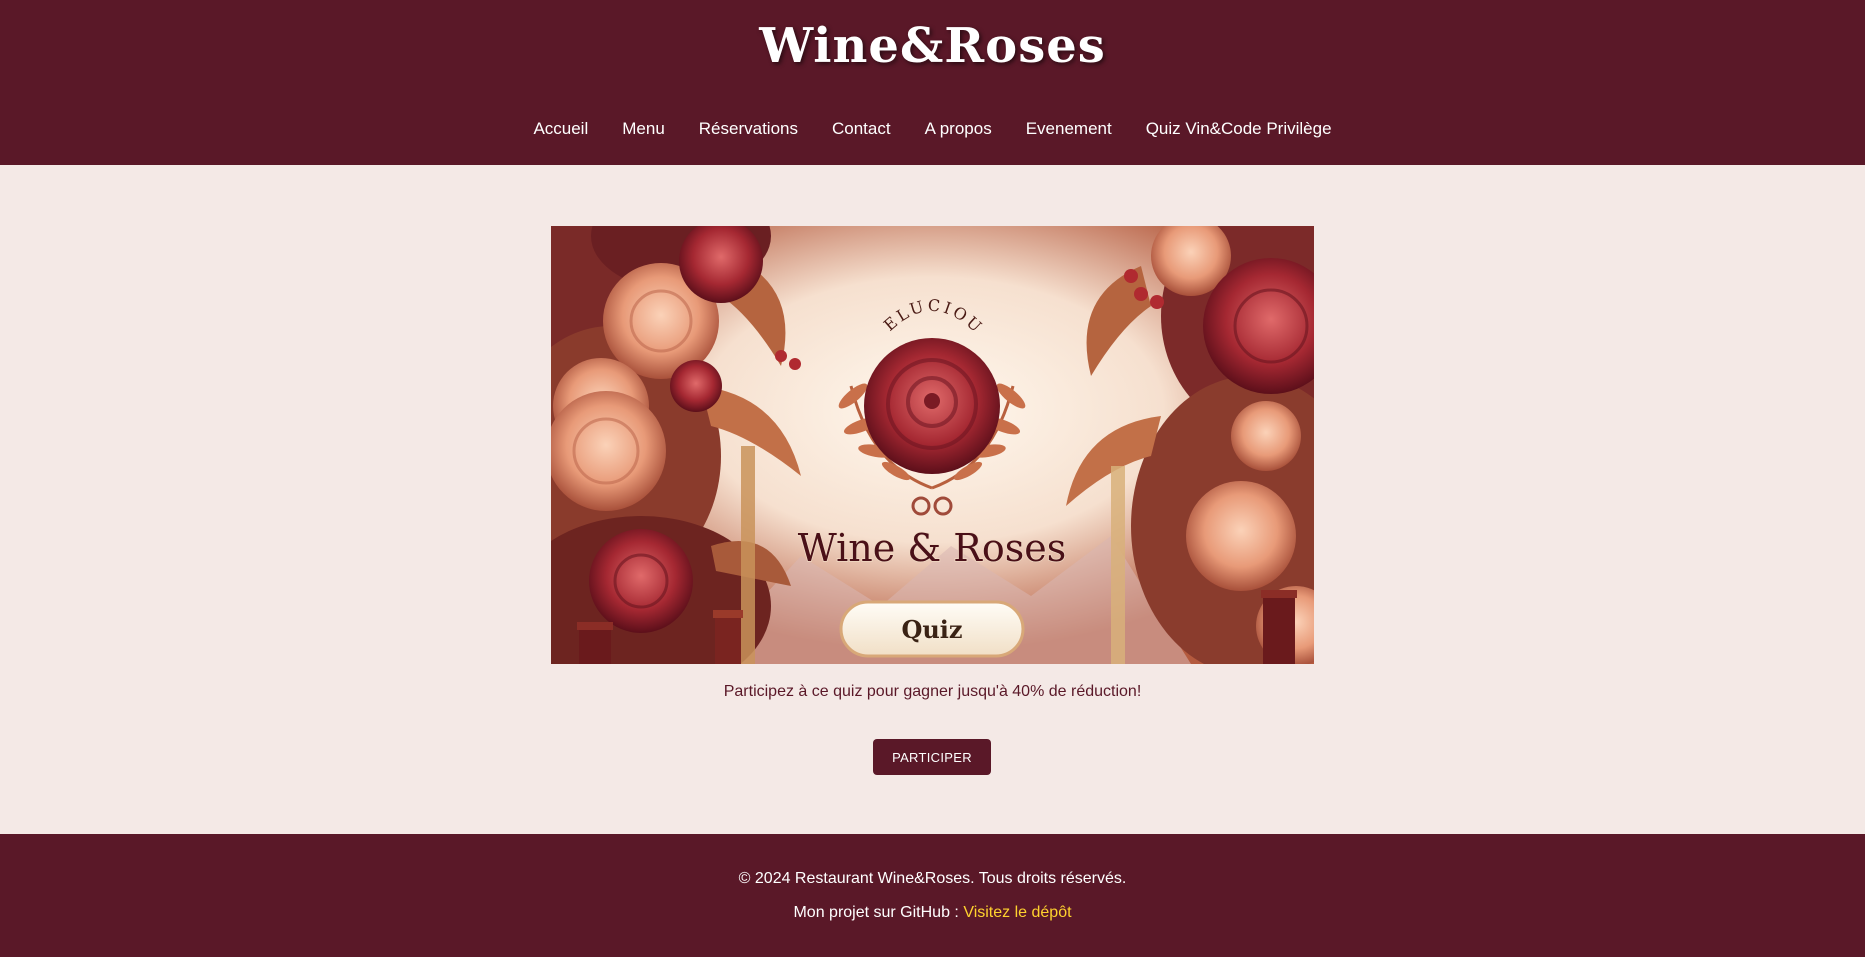 This screenshot has height=957, width=1865. I want to click on nav-accueil: Accueil, so click(560, 129).